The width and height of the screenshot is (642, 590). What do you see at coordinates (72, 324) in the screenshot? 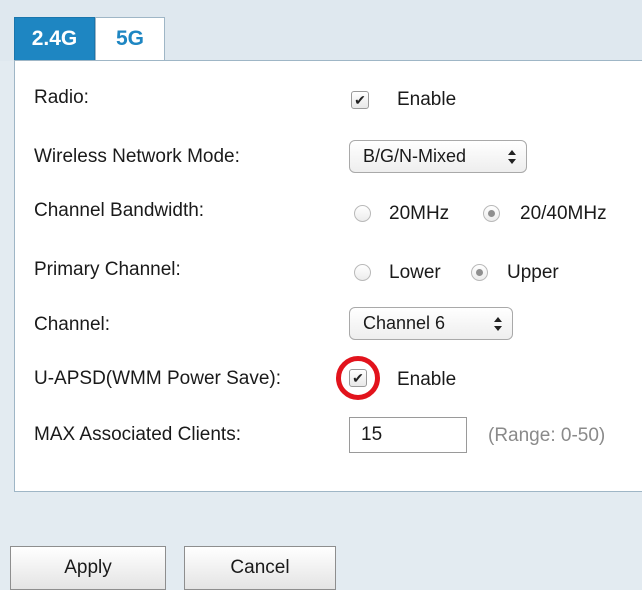
I see `channel-label: Channel:` at bounding box center [72, 324].